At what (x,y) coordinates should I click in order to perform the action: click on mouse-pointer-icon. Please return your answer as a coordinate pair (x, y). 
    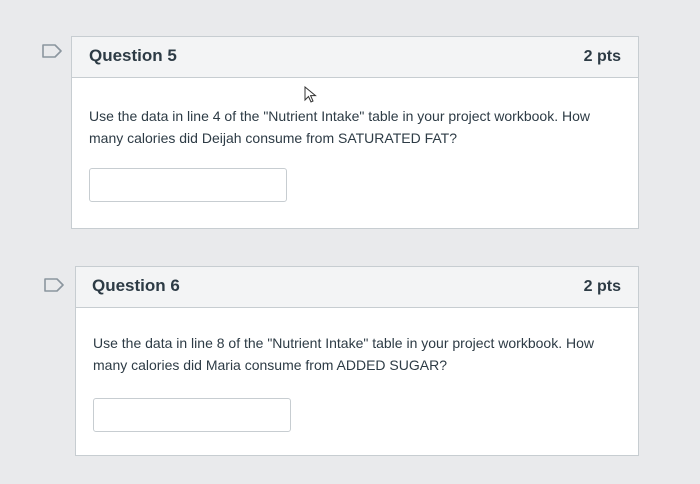
    Looking at the image, I should click on (311, 94).